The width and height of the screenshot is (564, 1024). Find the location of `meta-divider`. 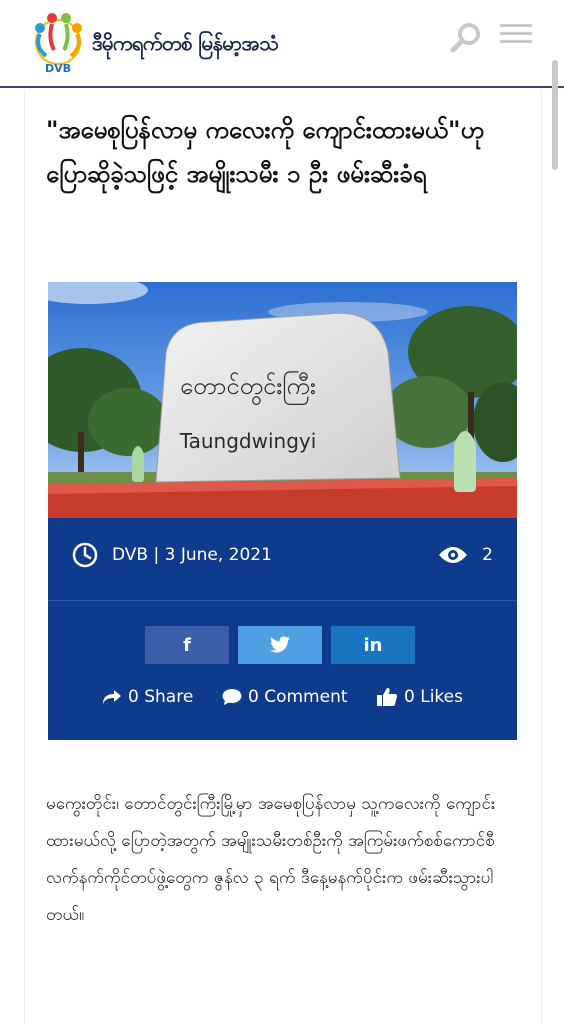

meta-divider is located at coordinates (282, 600).